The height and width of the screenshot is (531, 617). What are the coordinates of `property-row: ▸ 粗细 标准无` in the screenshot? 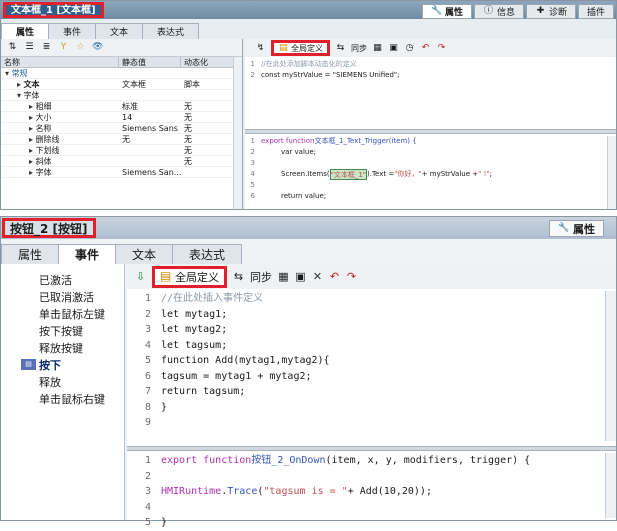 It's located at (121, 106).